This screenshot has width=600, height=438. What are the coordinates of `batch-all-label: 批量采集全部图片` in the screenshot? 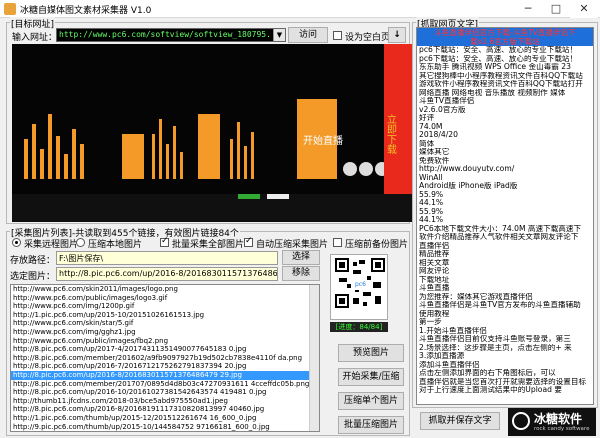 It's located at (208, 245).